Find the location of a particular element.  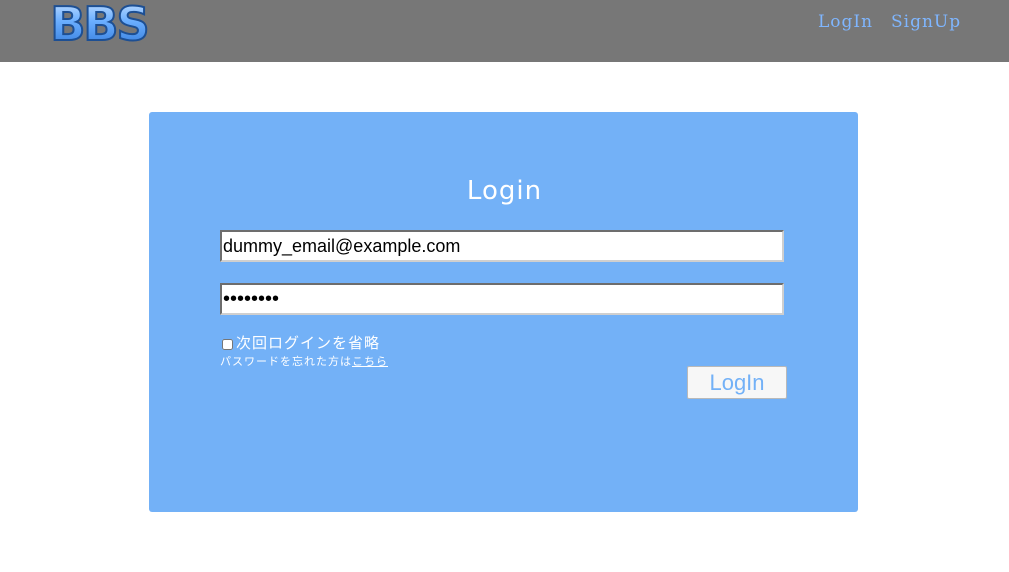

forgot-password-text: パスワードを忘れた方はこちら is located at coordinates (304, 361).